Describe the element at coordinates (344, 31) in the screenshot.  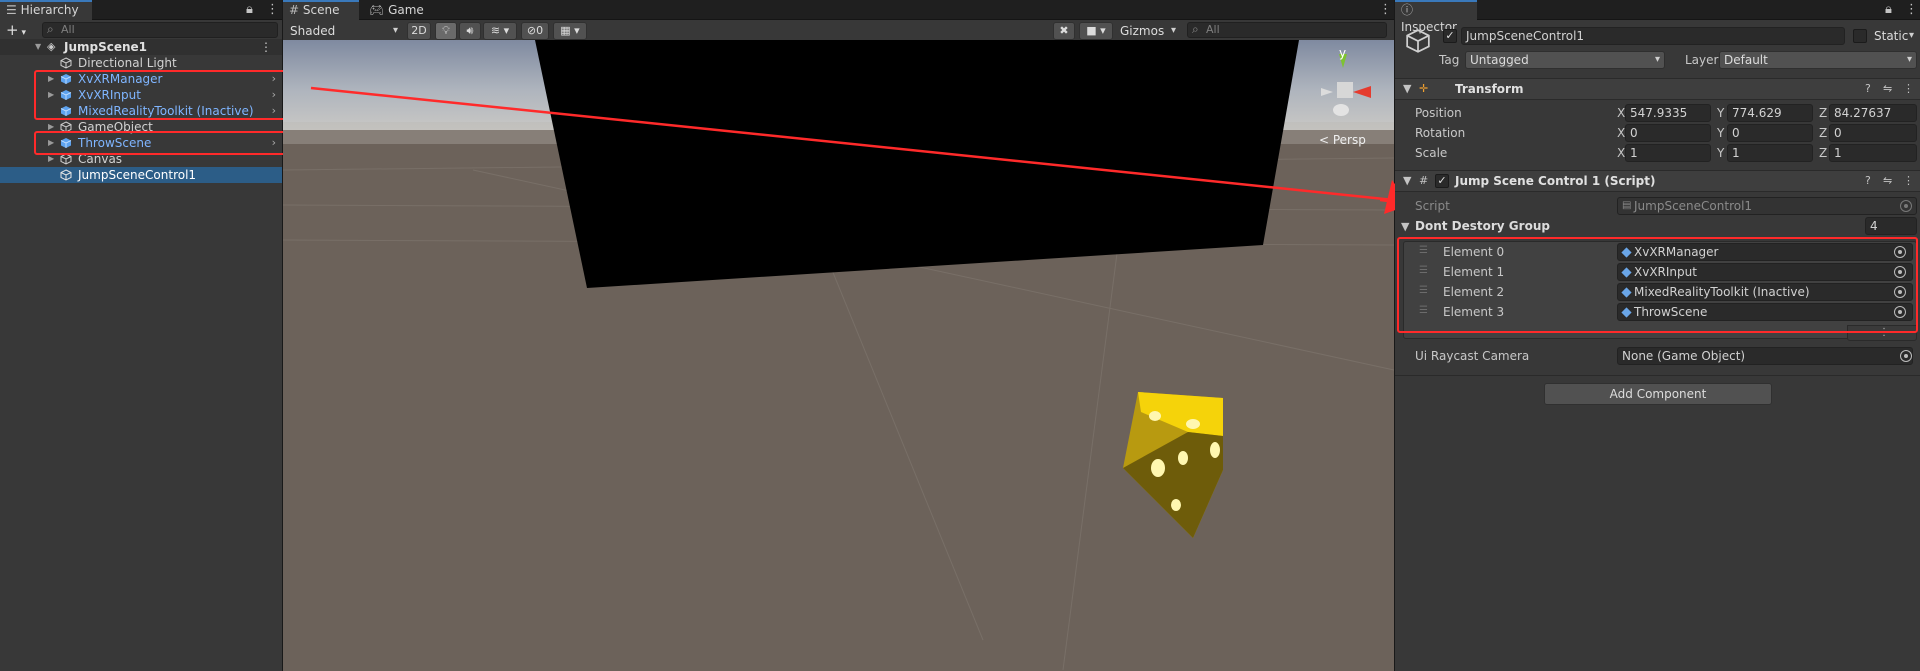
I see `shading-mode-dropdown: Shaded` at that location.